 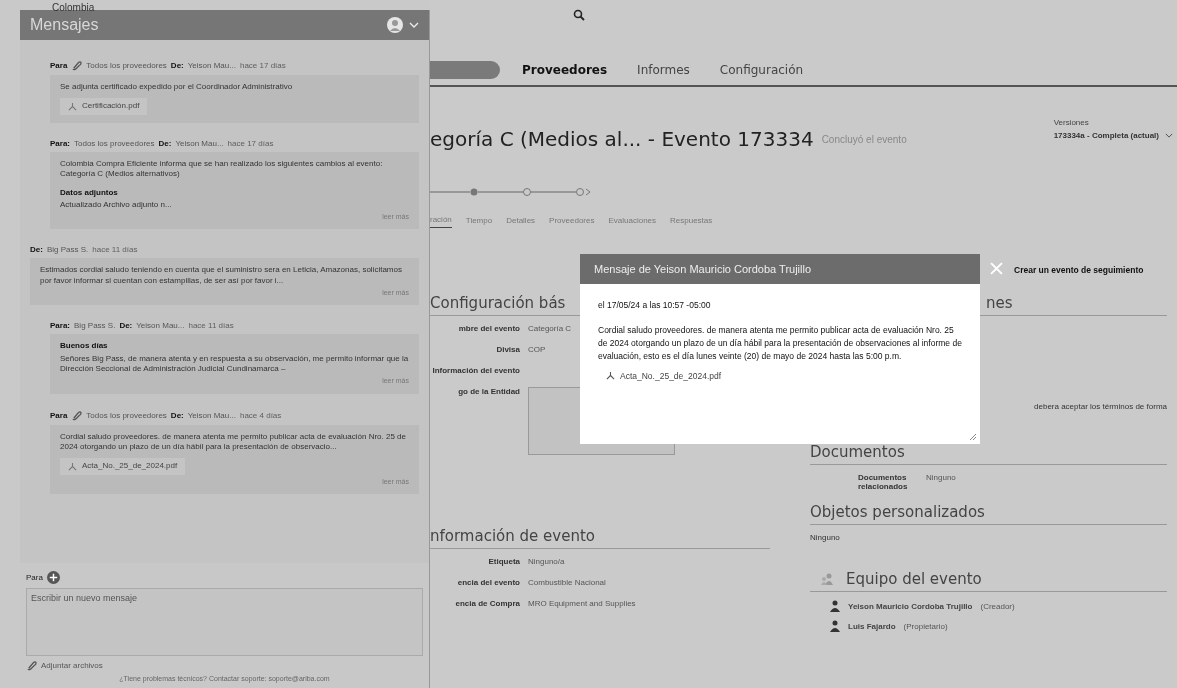 I want to click on field-value: Categoría C, so click(x=550, y=328).